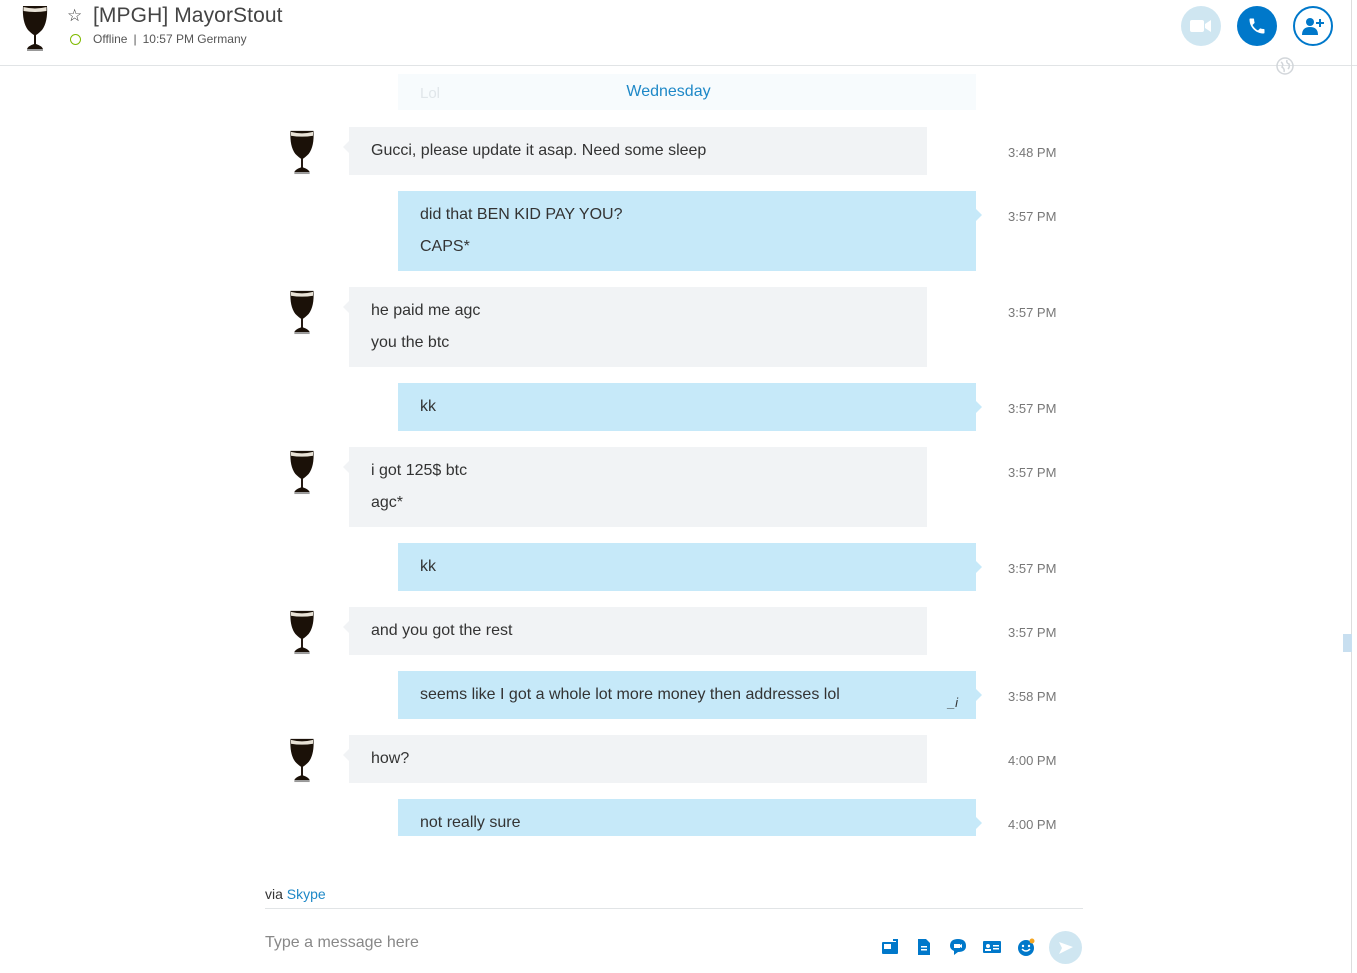 The width and height of the screenshot is (1357, 973). Describe the element at coordinates (274, 894) in the screenshot. I see `via-prefix: via` at that location.